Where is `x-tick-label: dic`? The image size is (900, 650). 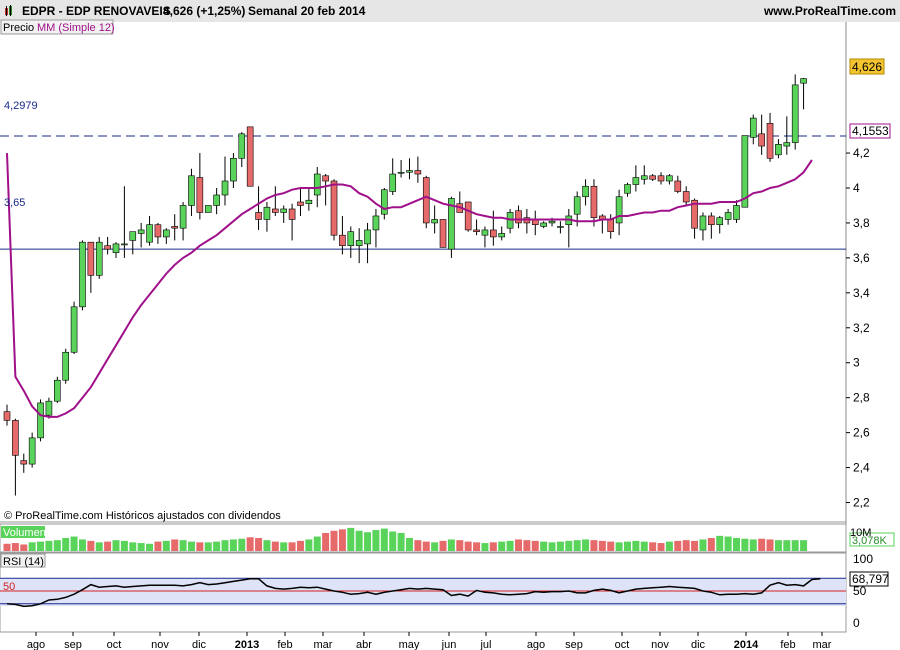
x-tick-label: dic is located at coordinates (199, 644).